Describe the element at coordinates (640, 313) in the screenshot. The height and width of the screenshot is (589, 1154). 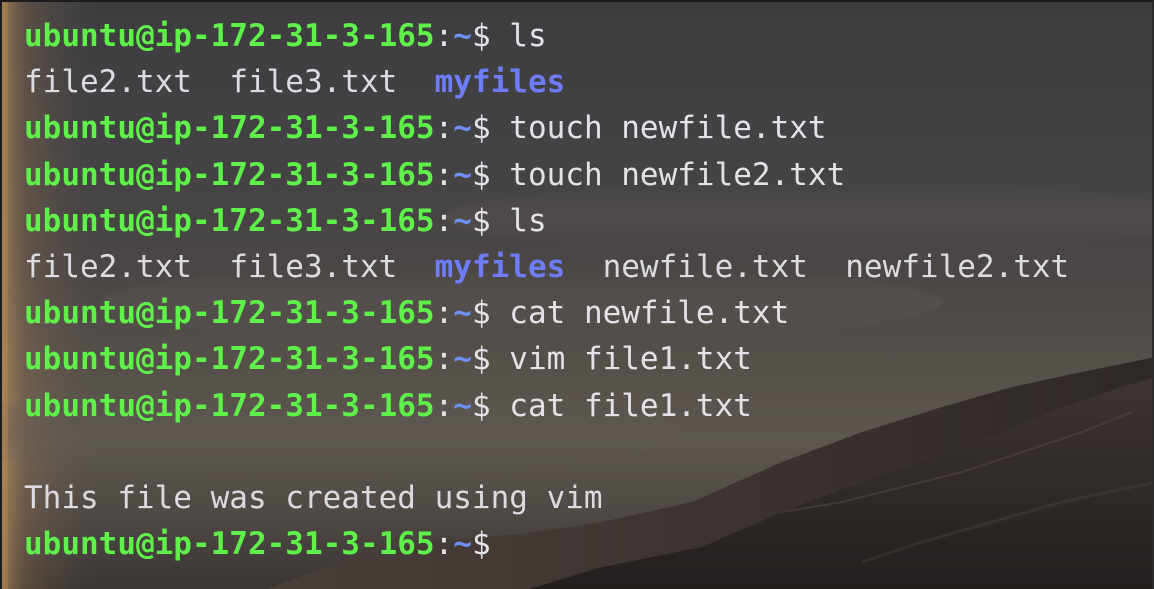
I see `command-text: cat newfile.txt` at that location.